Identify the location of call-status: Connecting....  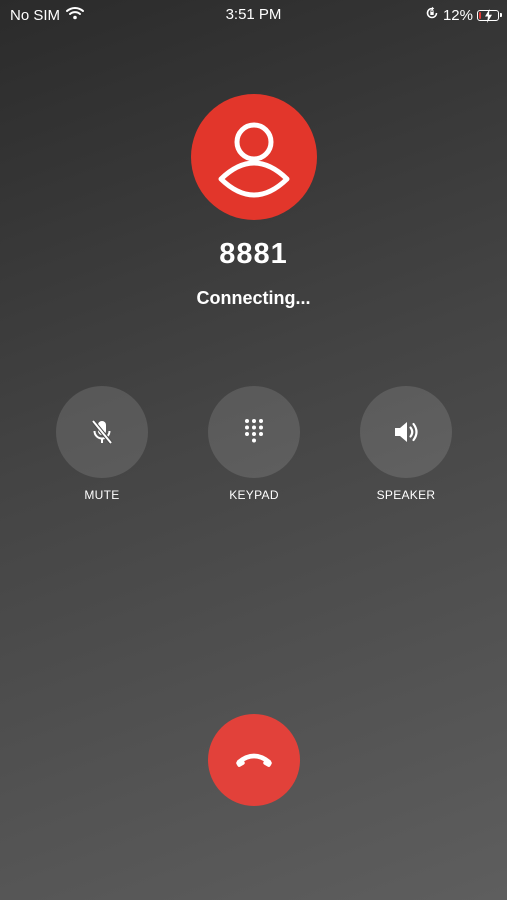
(253, 298).